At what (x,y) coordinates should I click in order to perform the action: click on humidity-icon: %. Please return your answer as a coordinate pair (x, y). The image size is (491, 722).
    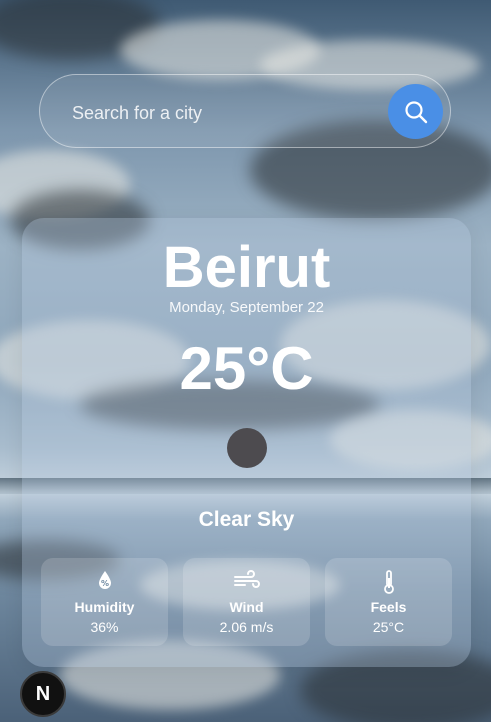
    Looking at the image, I should click on (104, 581).